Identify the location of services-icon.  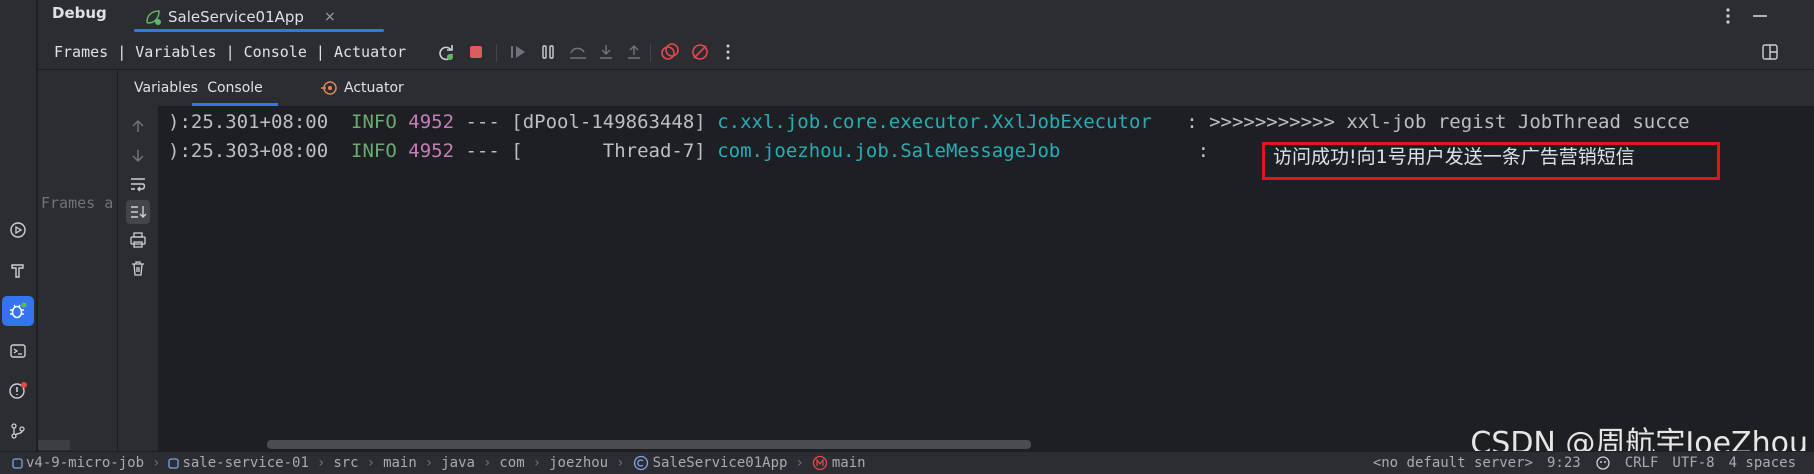
(18, 230).